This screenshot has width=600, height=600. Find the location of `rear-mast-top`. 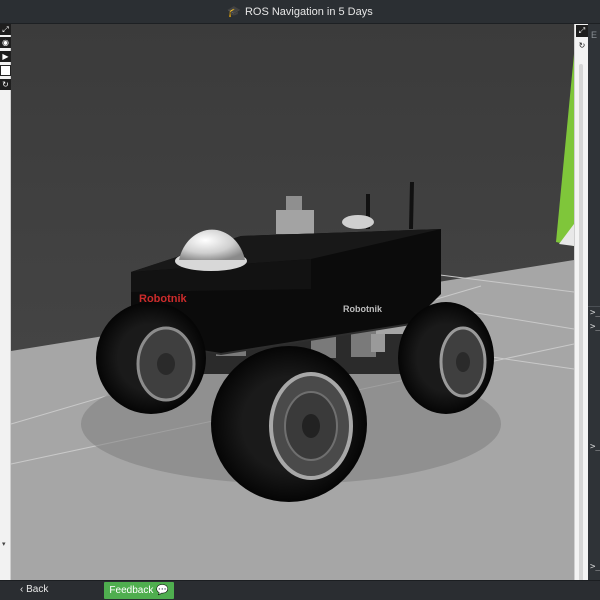

rear-mast-top is located at coordinates (294, 204).